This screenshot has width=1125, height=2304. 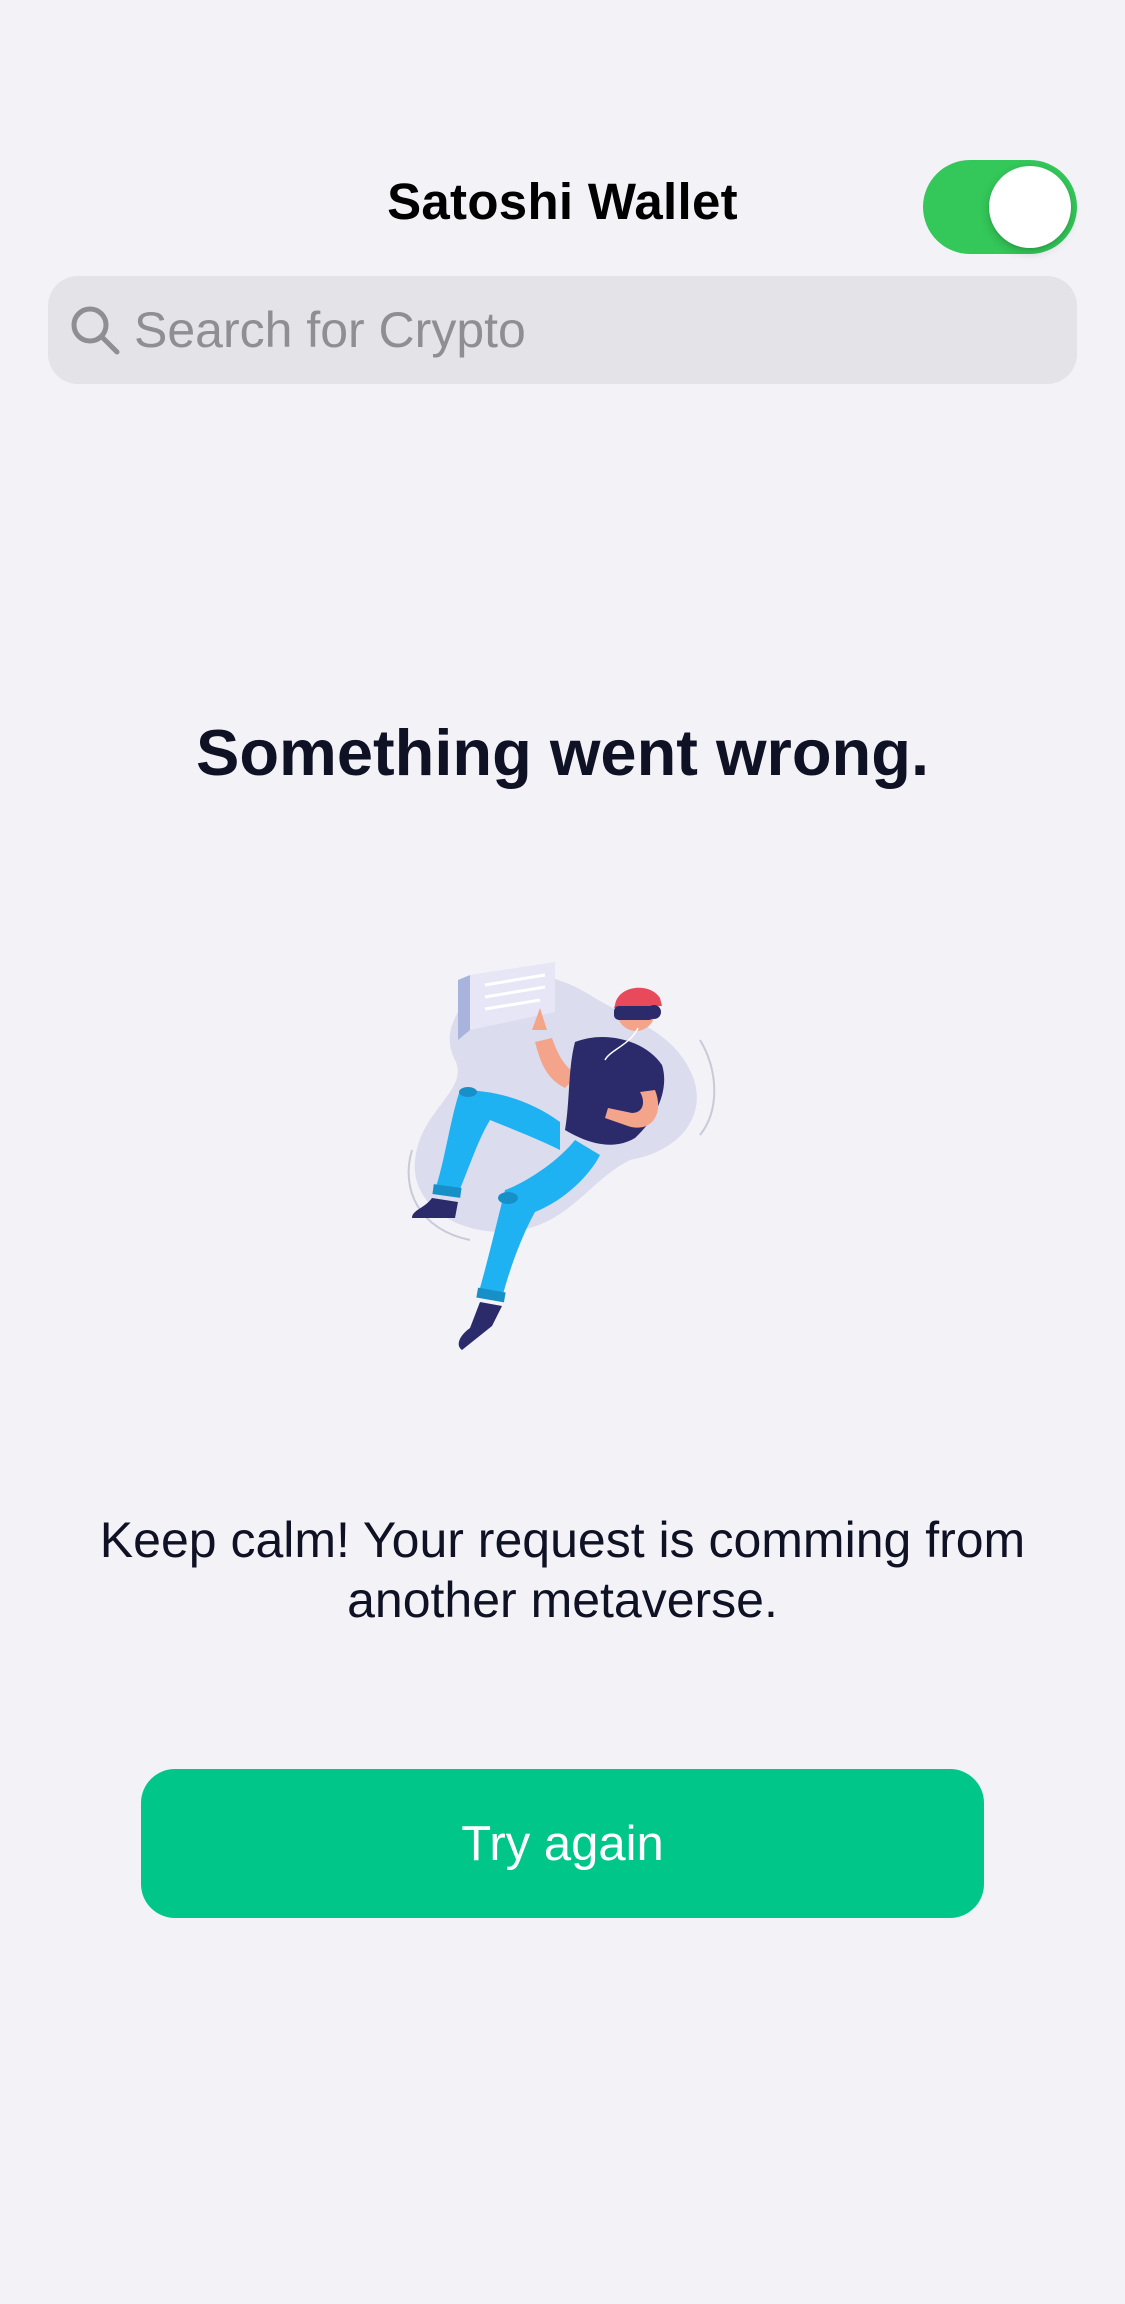 I want to click on search-bar, so click(x=562, y=330).